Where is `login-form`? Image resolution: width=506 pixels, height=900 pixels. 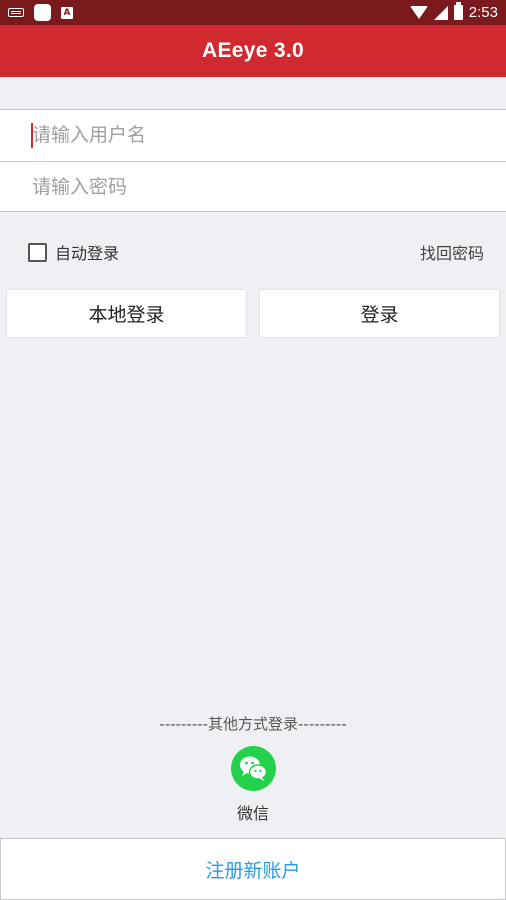
login-form is located at coordinates (253, 160).